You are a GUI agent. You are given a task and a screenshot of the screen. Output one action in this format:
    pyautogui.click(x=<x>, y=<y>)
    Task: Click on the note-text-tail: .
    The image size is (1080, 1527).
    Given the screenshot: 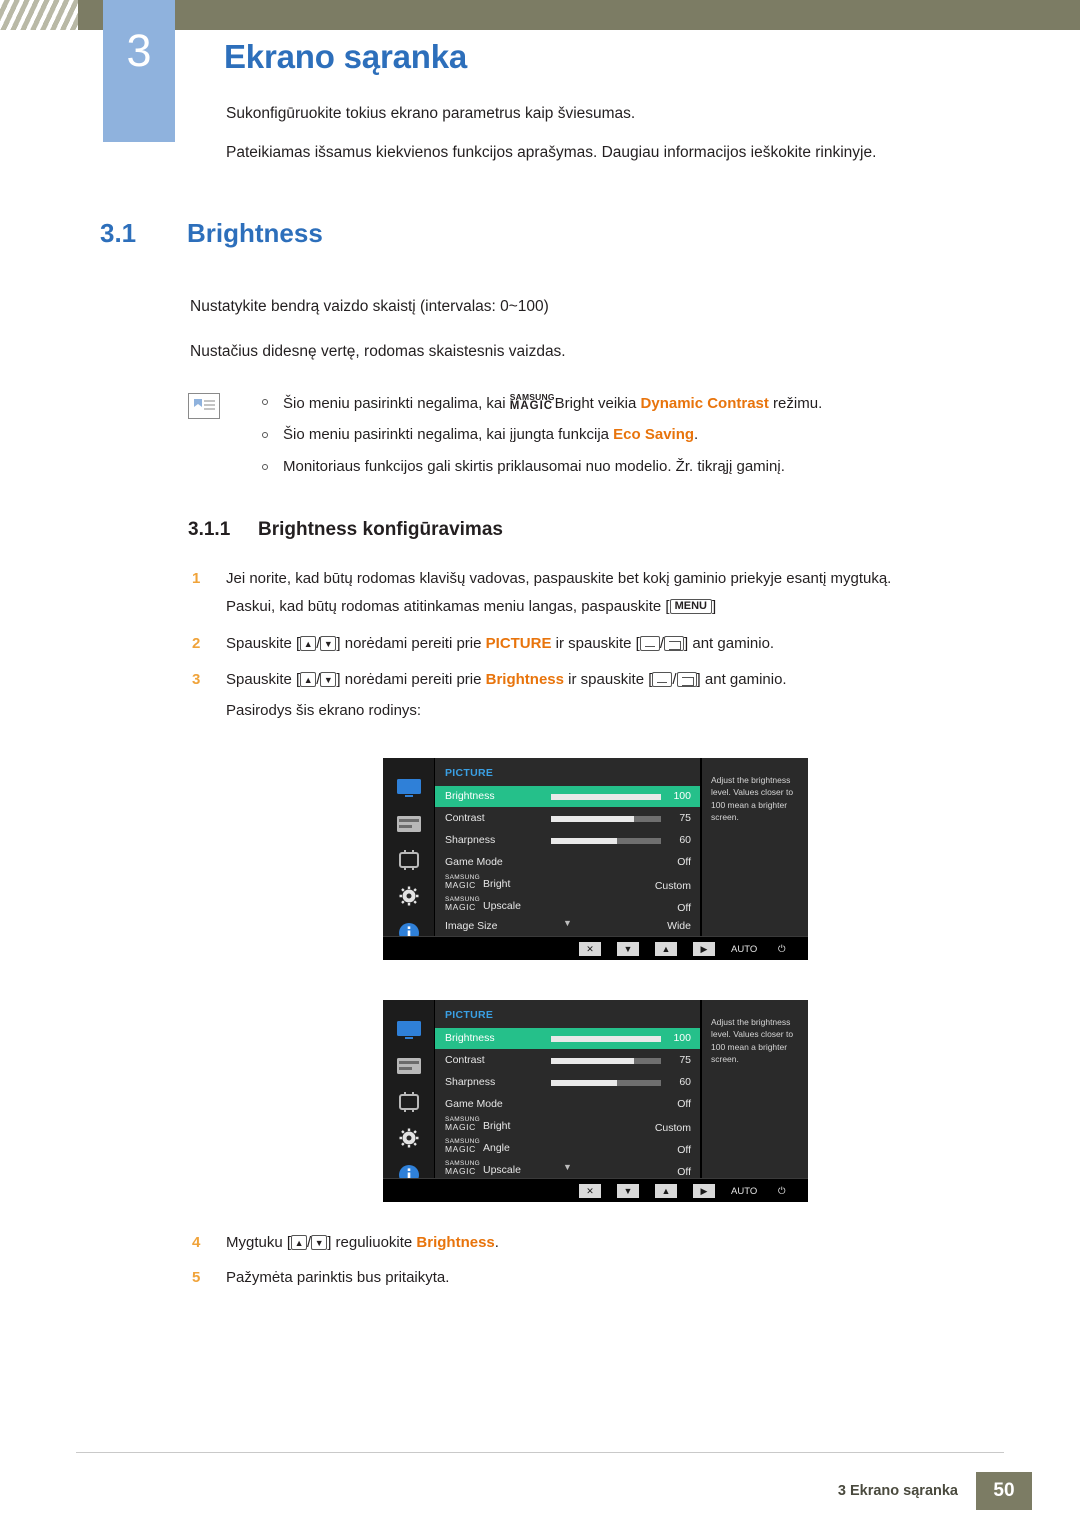 What is the action you would take?
    pyautogui.click(x=696, y=435)
    